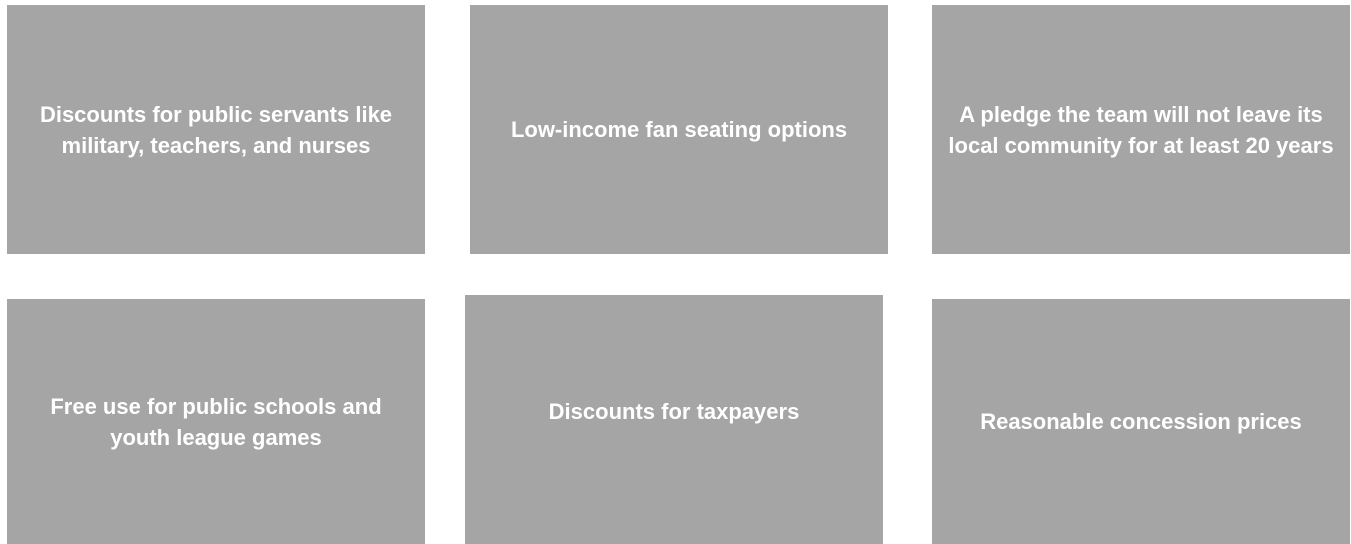  Describe the element at coordinates (674, 411) in the screenshot. I see `tile-label: Discounts for taxpayers` at that location.